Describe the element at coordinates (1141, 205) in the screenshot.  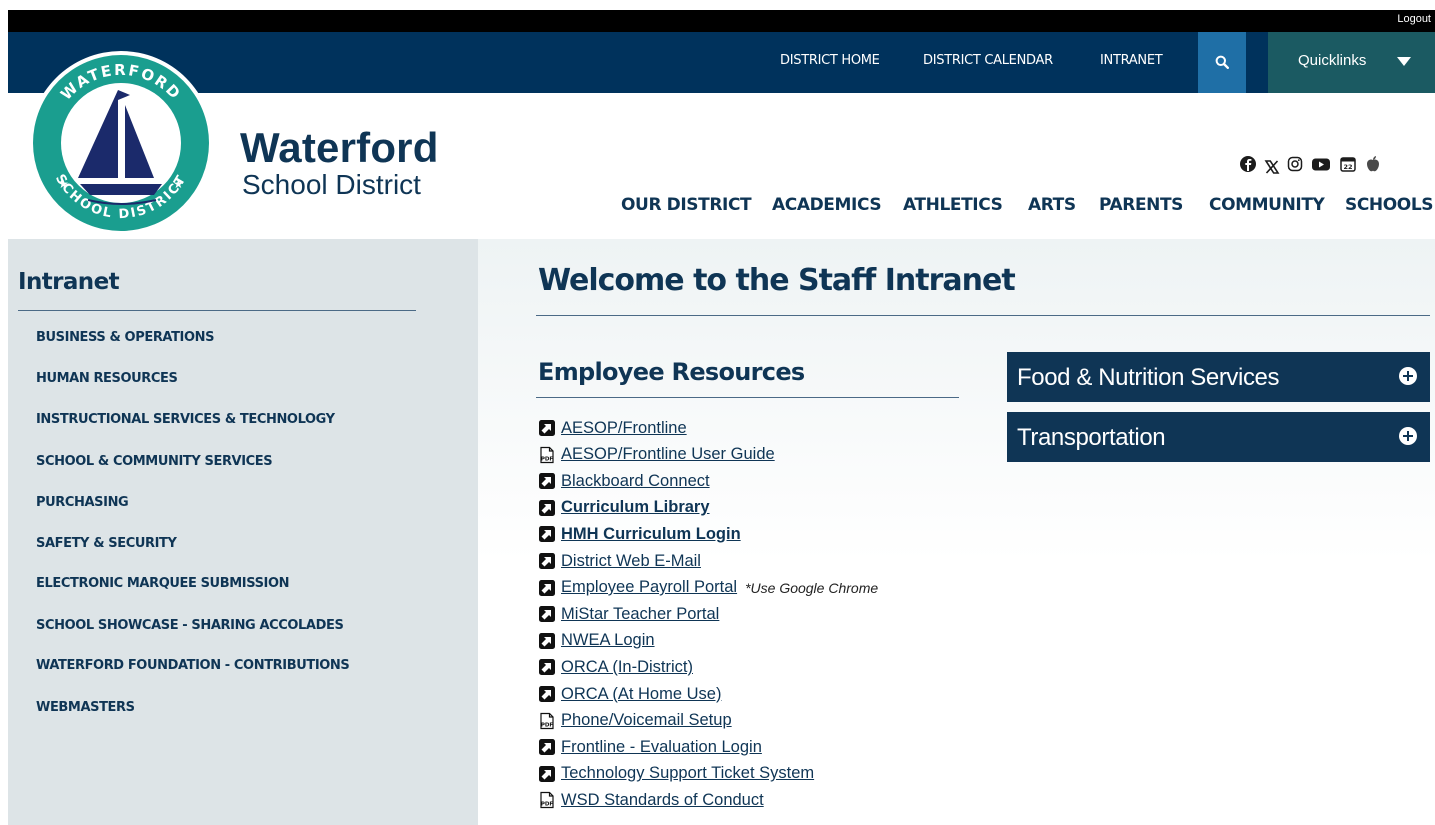
I see `main-nav-parents: PARENTS` at that location.